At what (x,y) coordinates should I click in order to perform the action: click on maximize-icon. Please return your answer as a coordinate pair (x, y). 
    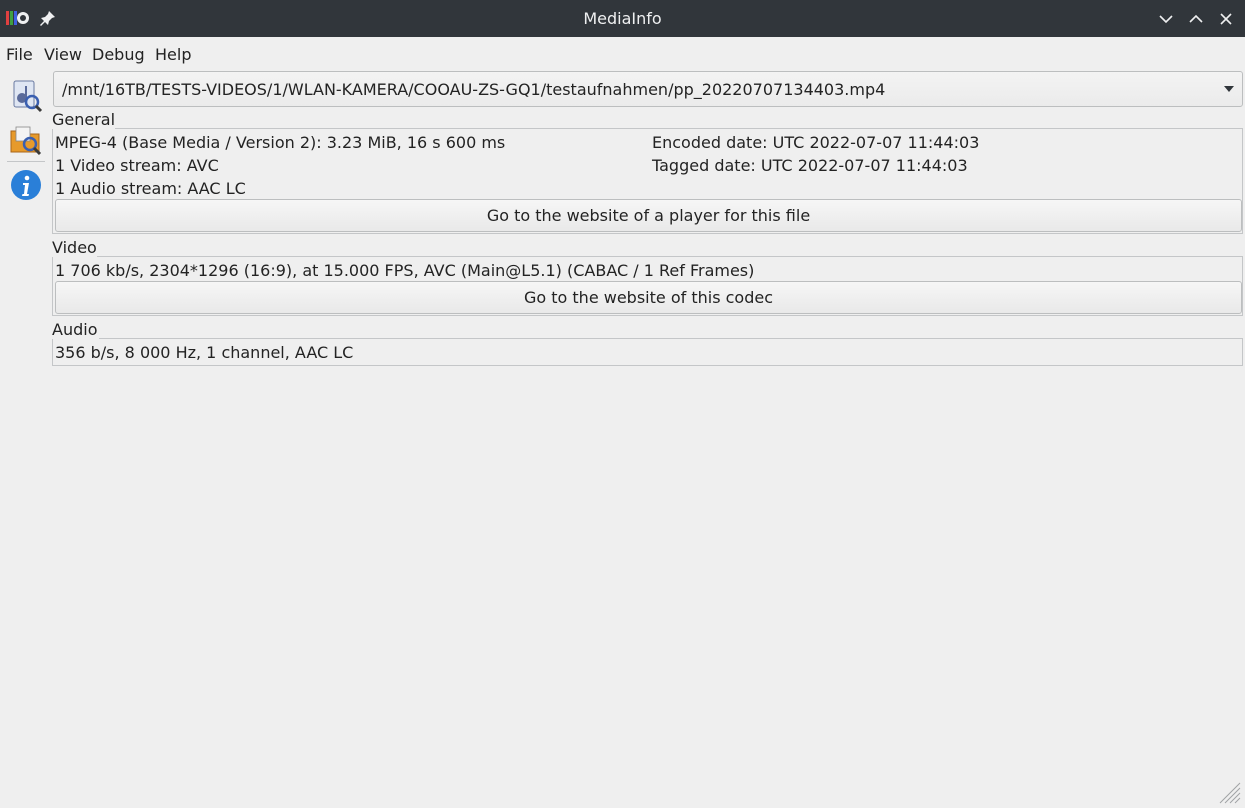
    Looking at the image, I should click on (1196, 19).